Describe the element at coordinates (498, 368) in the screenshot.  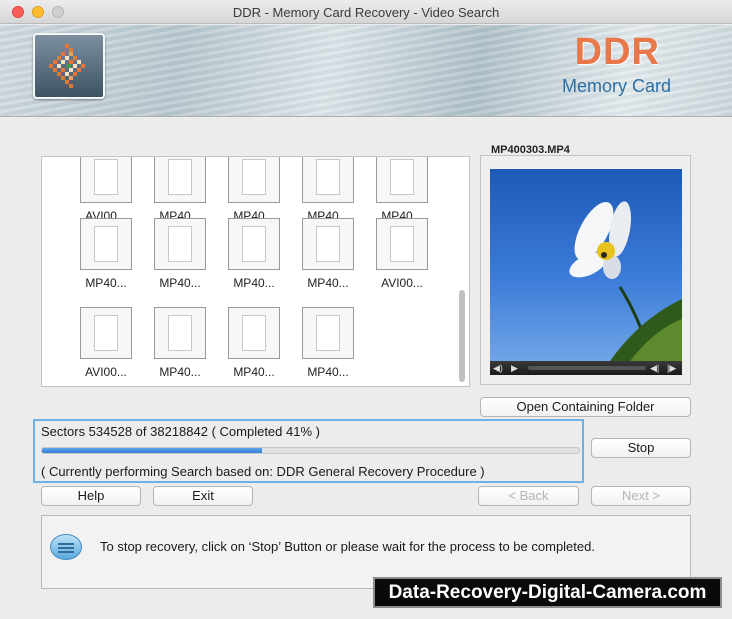
I see `volume-icon: ◀)` at that location.